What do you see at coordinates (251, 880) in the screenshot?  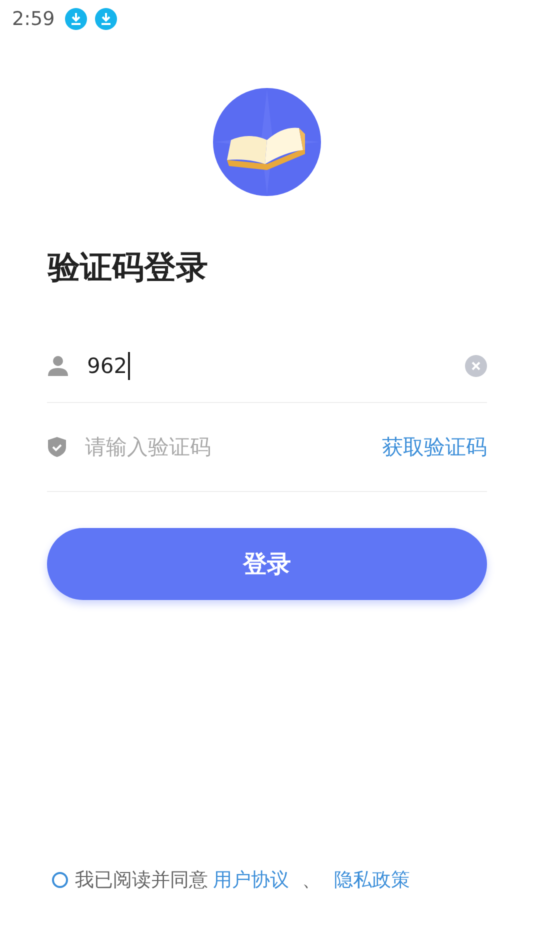 I see `user-agreement-link: 用户协议` at bounding box center [251, 880].